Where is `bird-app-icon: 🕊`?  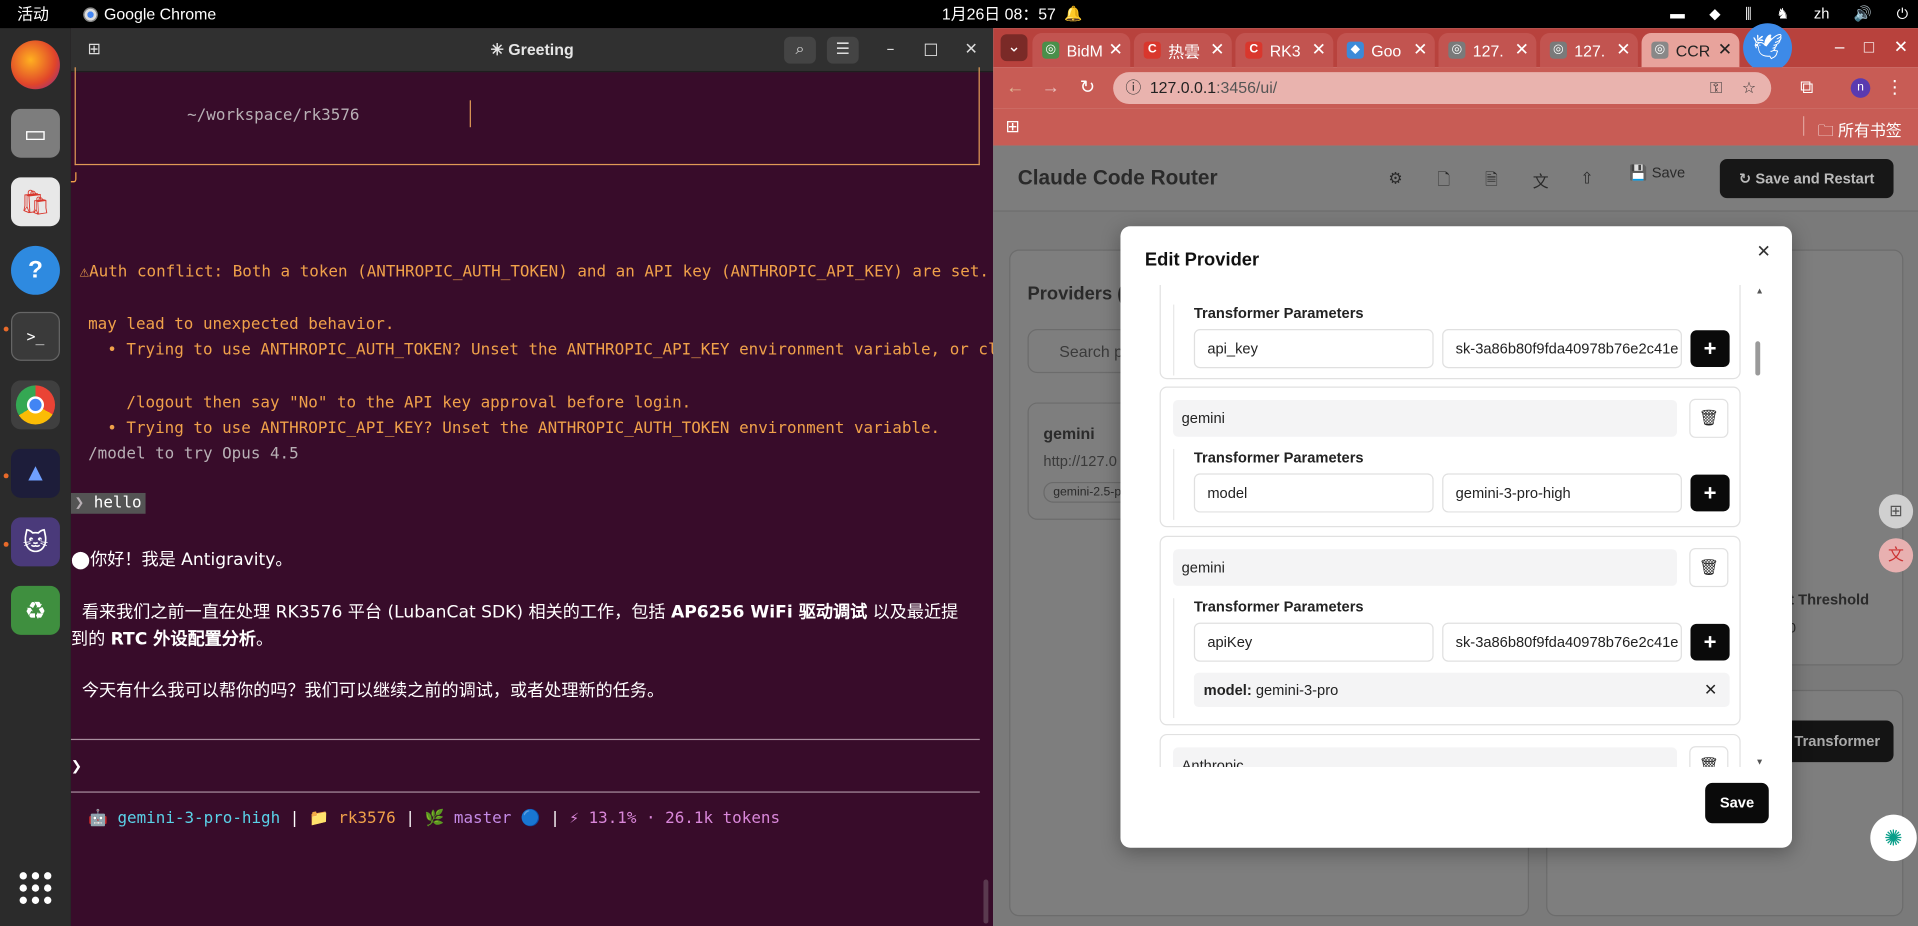 bird-app-icon: 🕊 is located at coordinates (1768, 48).